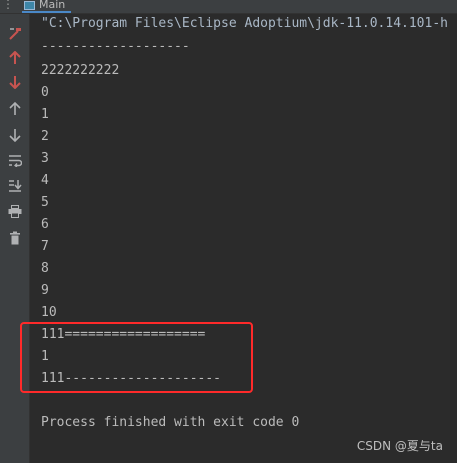 The height and width of the screenshot is (463, 457). I want to click on console-line: 4, so click(45, 180).